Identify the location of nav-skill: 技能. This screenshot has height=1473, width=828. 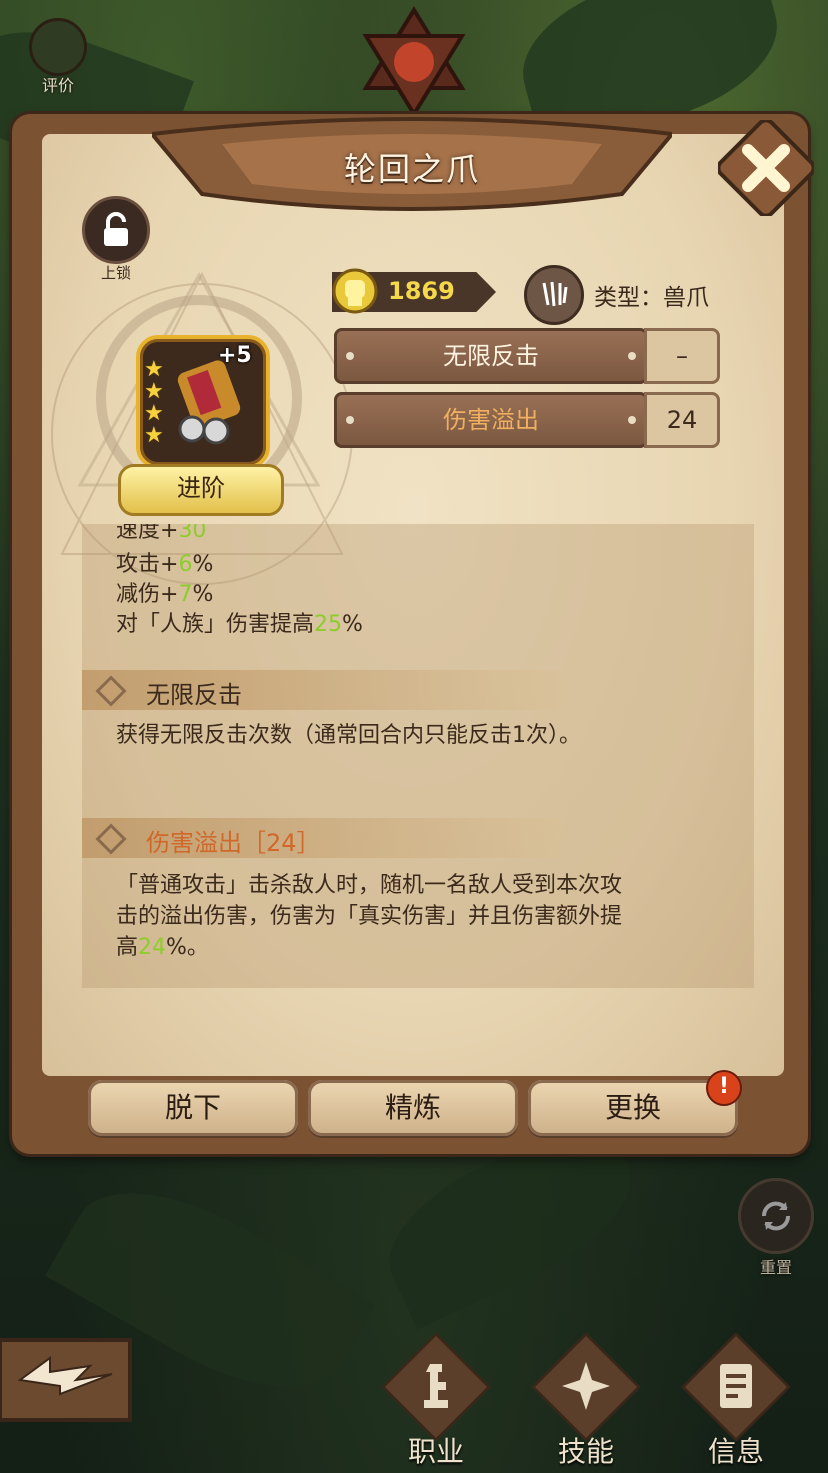
(586, 1402).